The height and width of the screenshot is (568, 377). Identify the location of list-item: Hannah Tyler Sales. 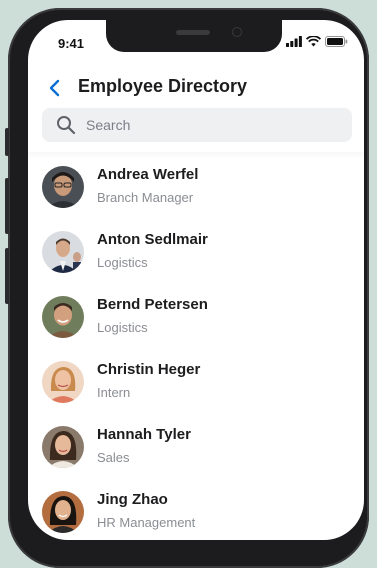
(196, 458).